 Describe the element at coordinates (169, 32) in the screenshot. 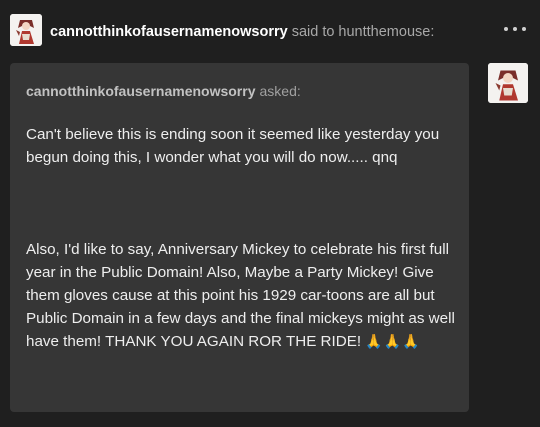

I see `sender-username: cannotthinkofausernamenowsorry` at that location.